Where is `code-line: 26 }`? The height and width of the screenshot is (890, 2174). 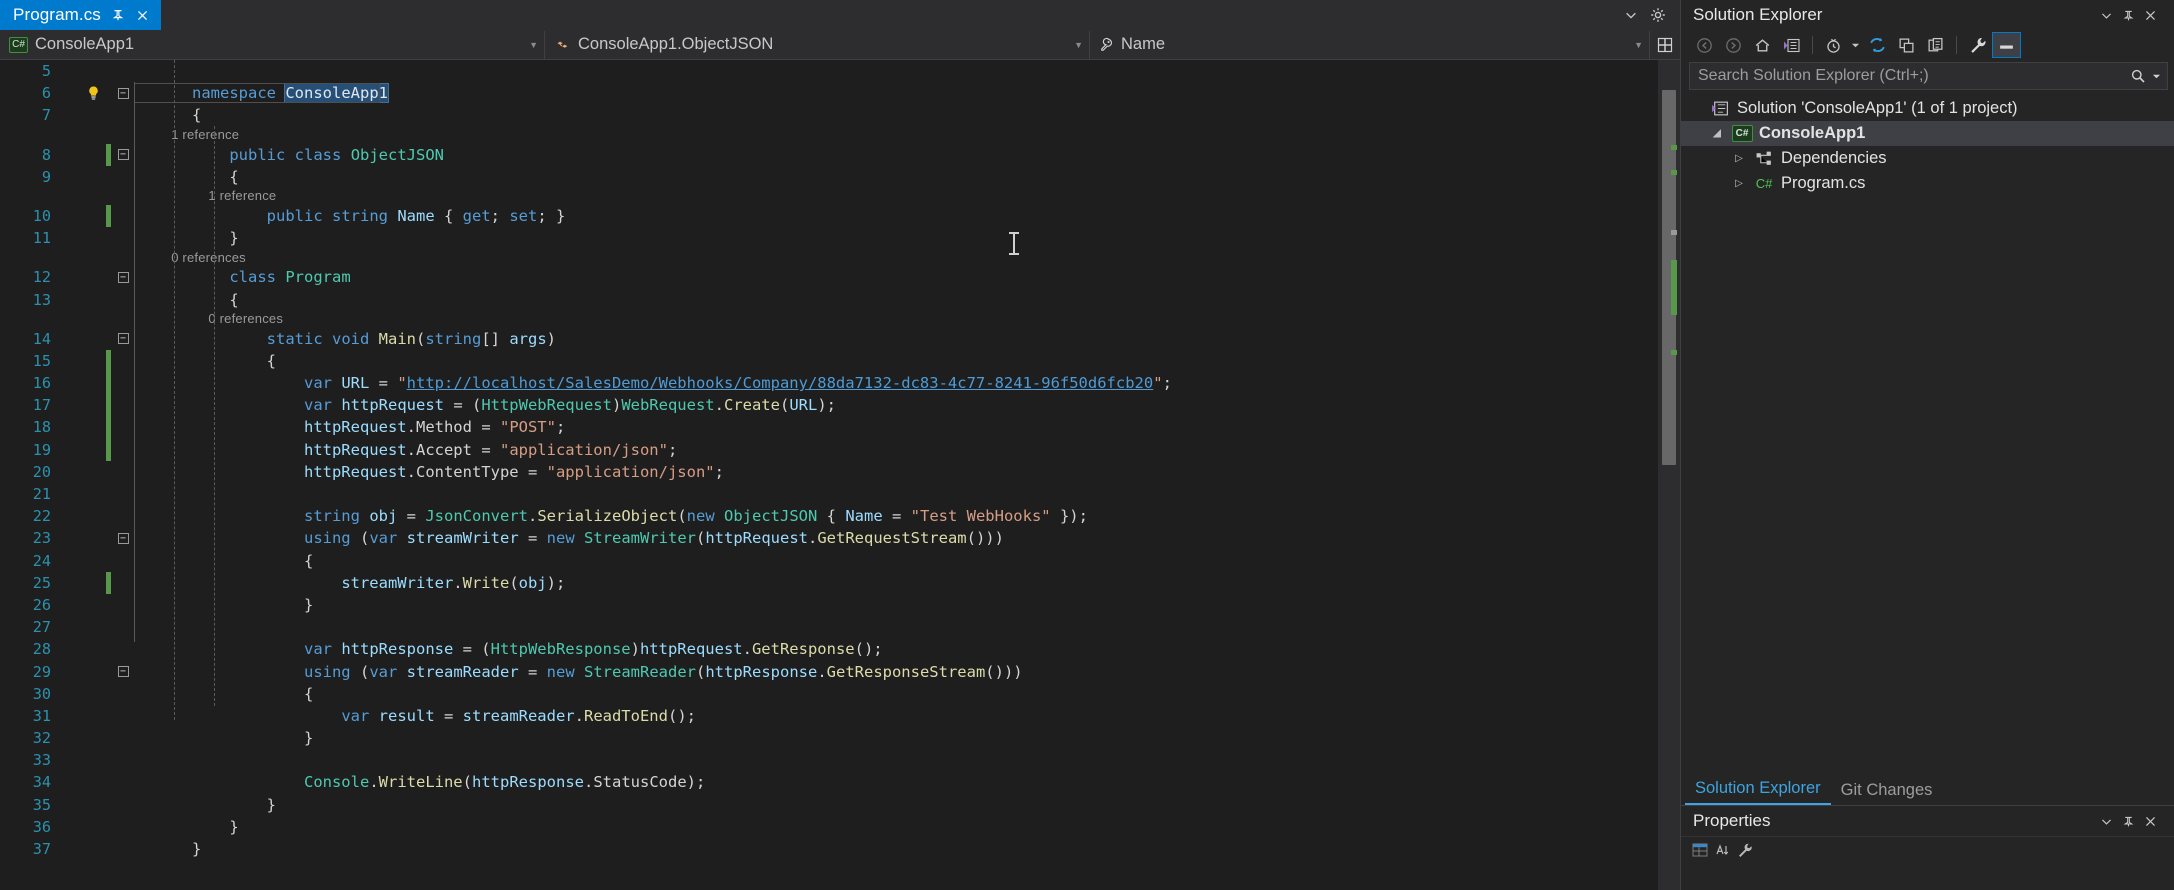 code-line: 26 } is located at coordinates (840, 605).